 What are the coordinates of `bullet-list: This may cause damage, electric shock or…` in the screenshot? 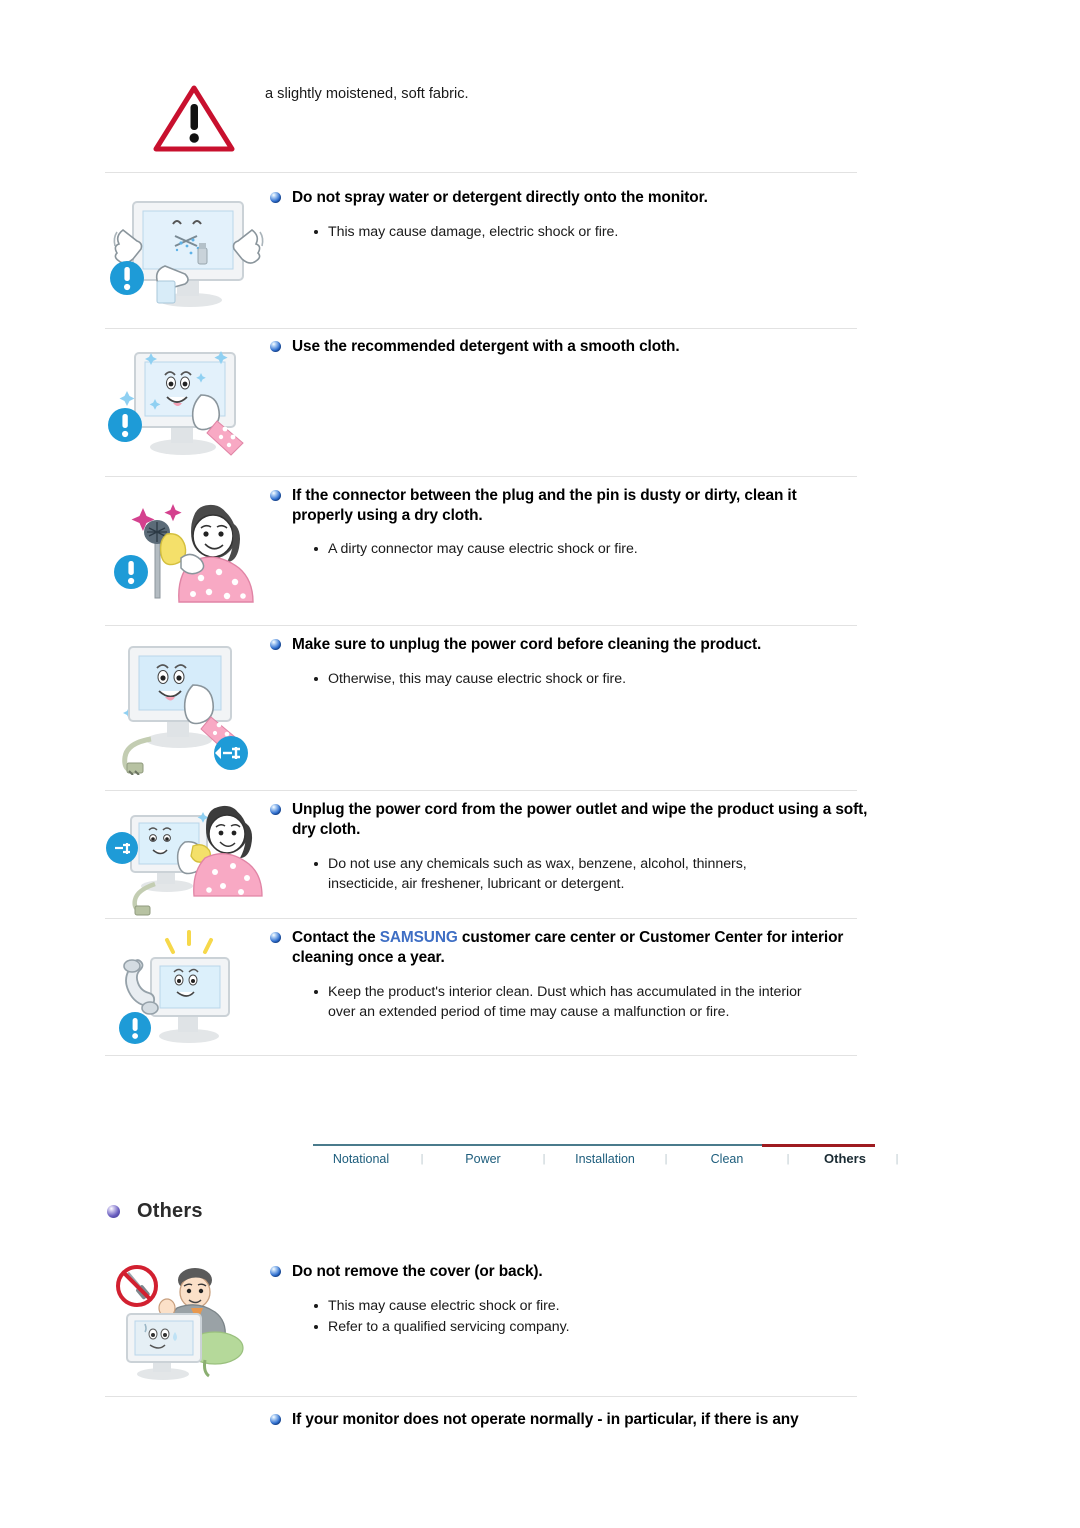 It's located at (645, 232).